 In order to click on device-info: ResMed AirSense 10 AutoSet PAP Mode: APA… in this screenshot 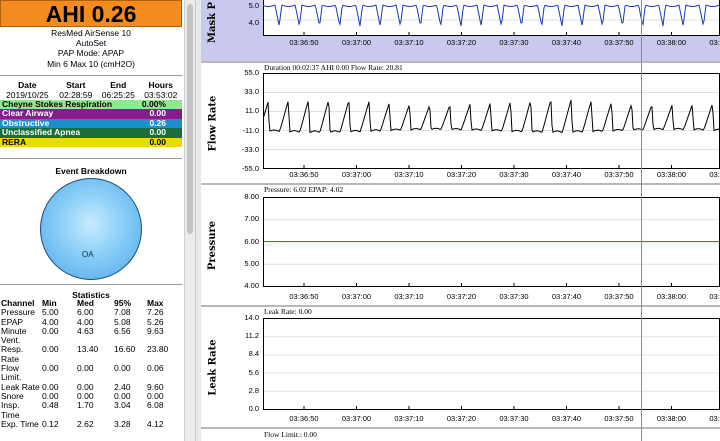, I will do `click(91, 48)`.